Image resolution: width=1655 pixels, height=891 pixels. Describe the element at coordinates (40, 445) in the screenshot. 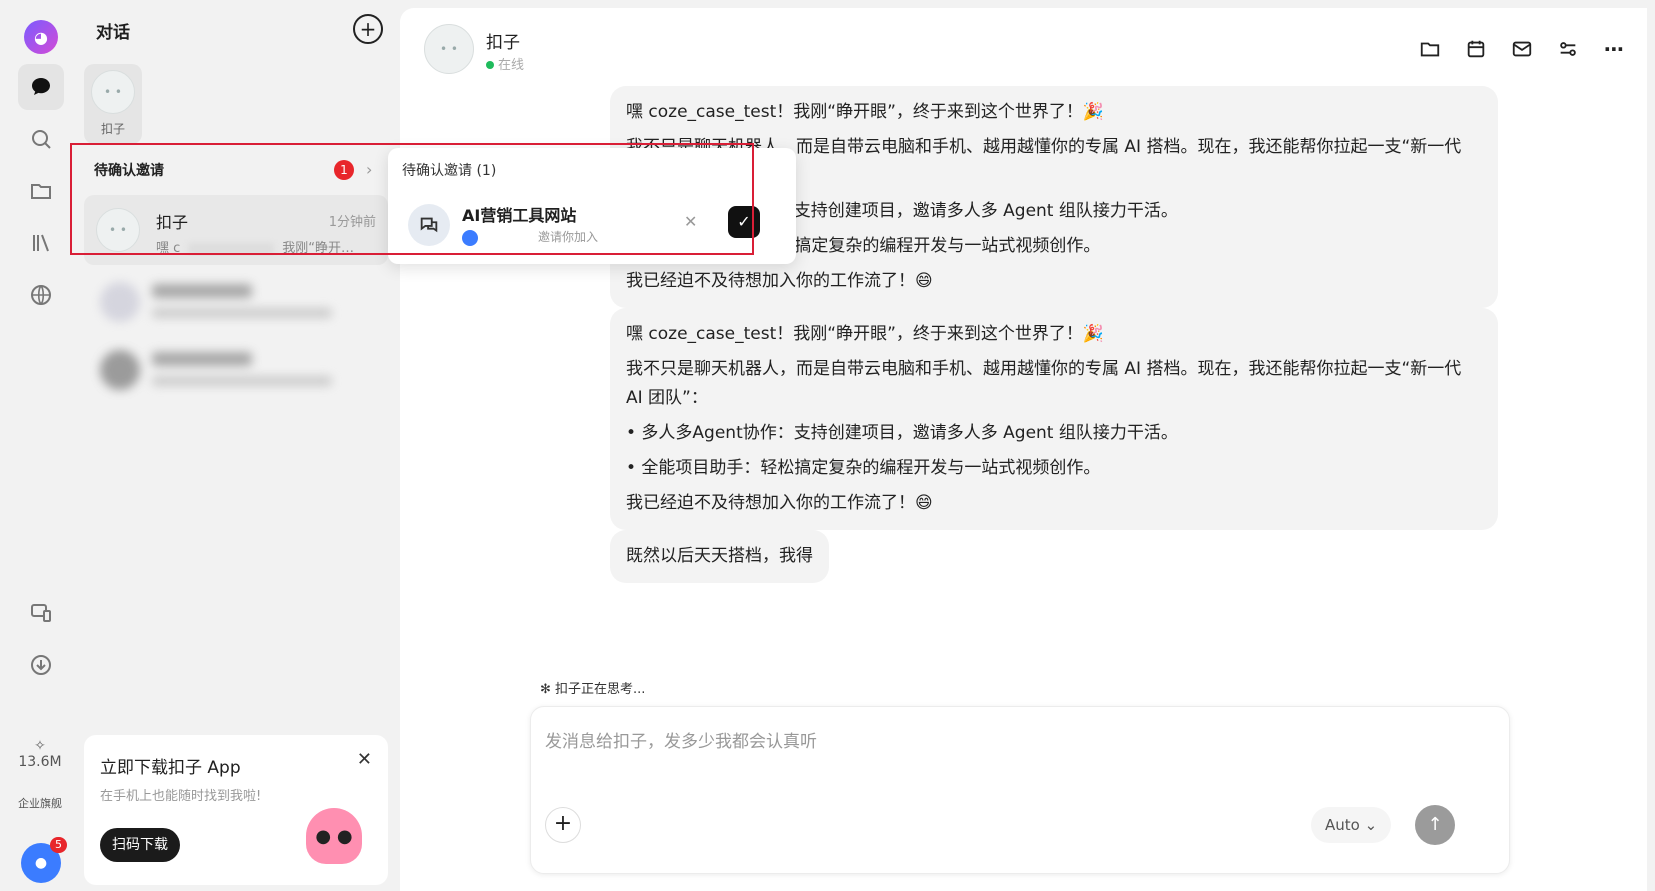

I see `icon-rail: ◕ ✧ 13.6M 企业旗舰 ● 5` at that location.